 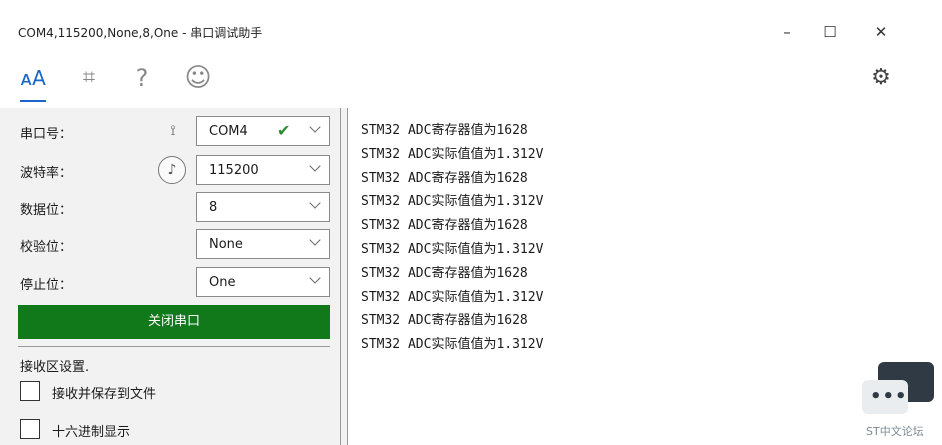 I want to click on parity-row: 校验位： None, so click(x=180, y=244).